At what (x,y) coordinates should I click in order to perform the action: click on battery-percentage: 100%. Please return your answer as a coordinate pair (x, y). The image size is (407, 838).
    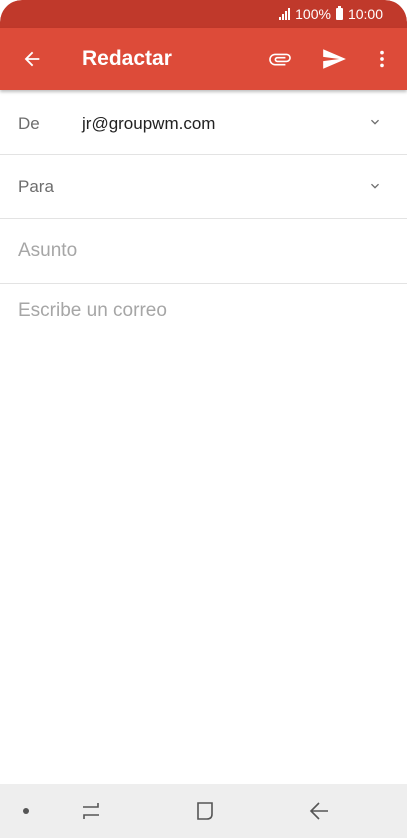
    Looking at the image, I should click on (313, 14).